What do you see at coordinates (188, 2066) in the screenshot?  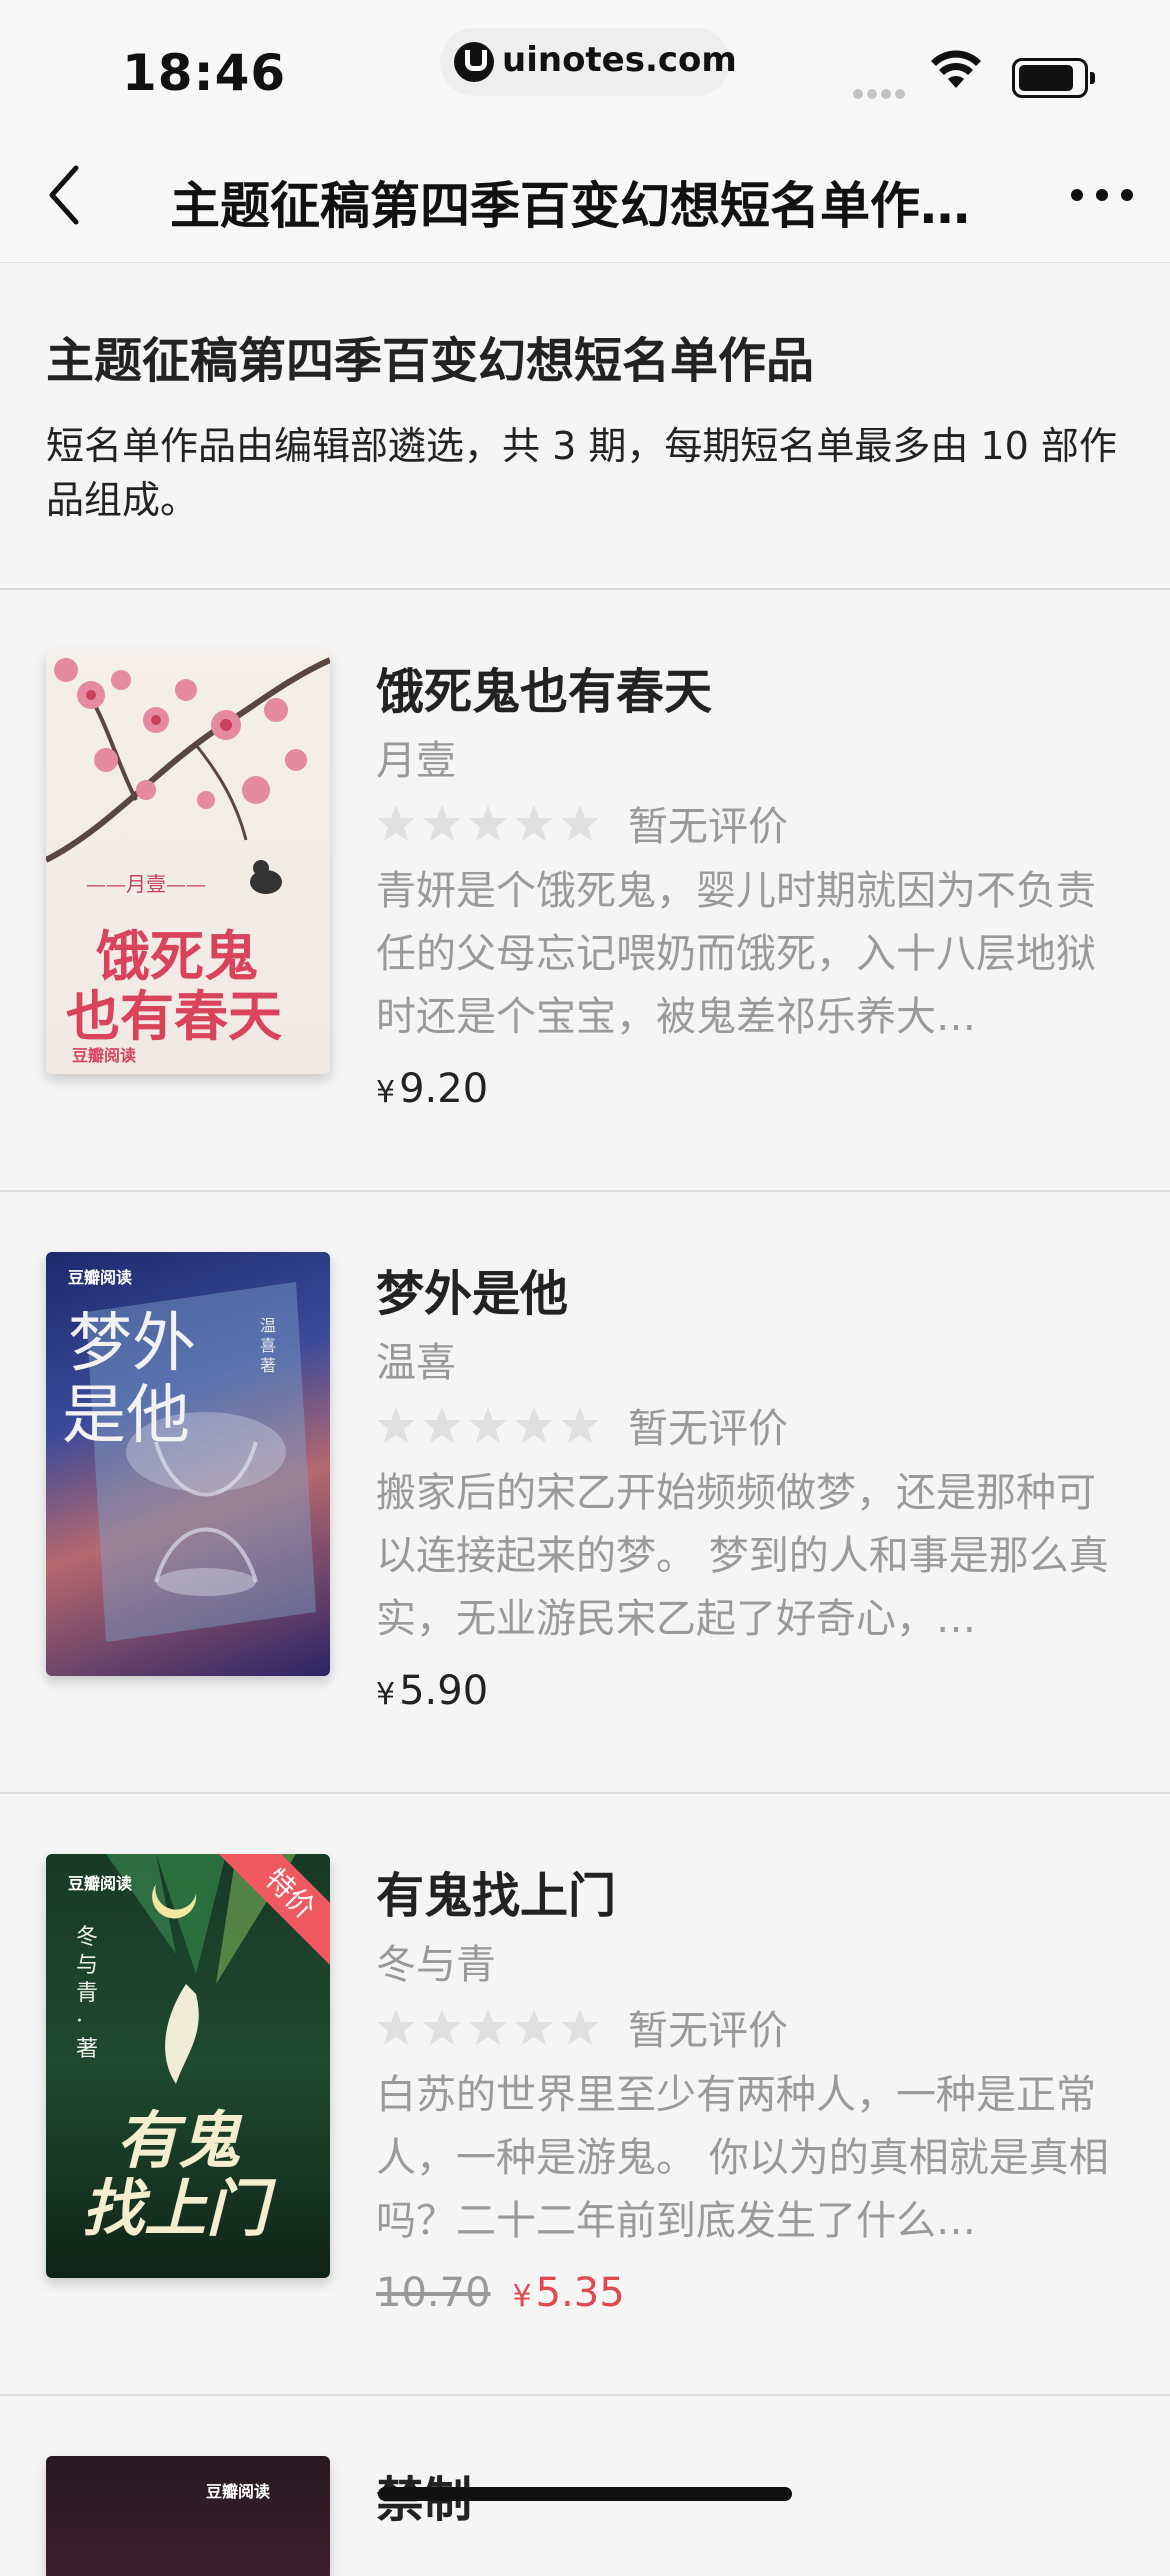 I see `book-cover: 豆瓣阅读 冬与青 · 著 有鬼 找上门 特价` at bounding box center [188, 2066].